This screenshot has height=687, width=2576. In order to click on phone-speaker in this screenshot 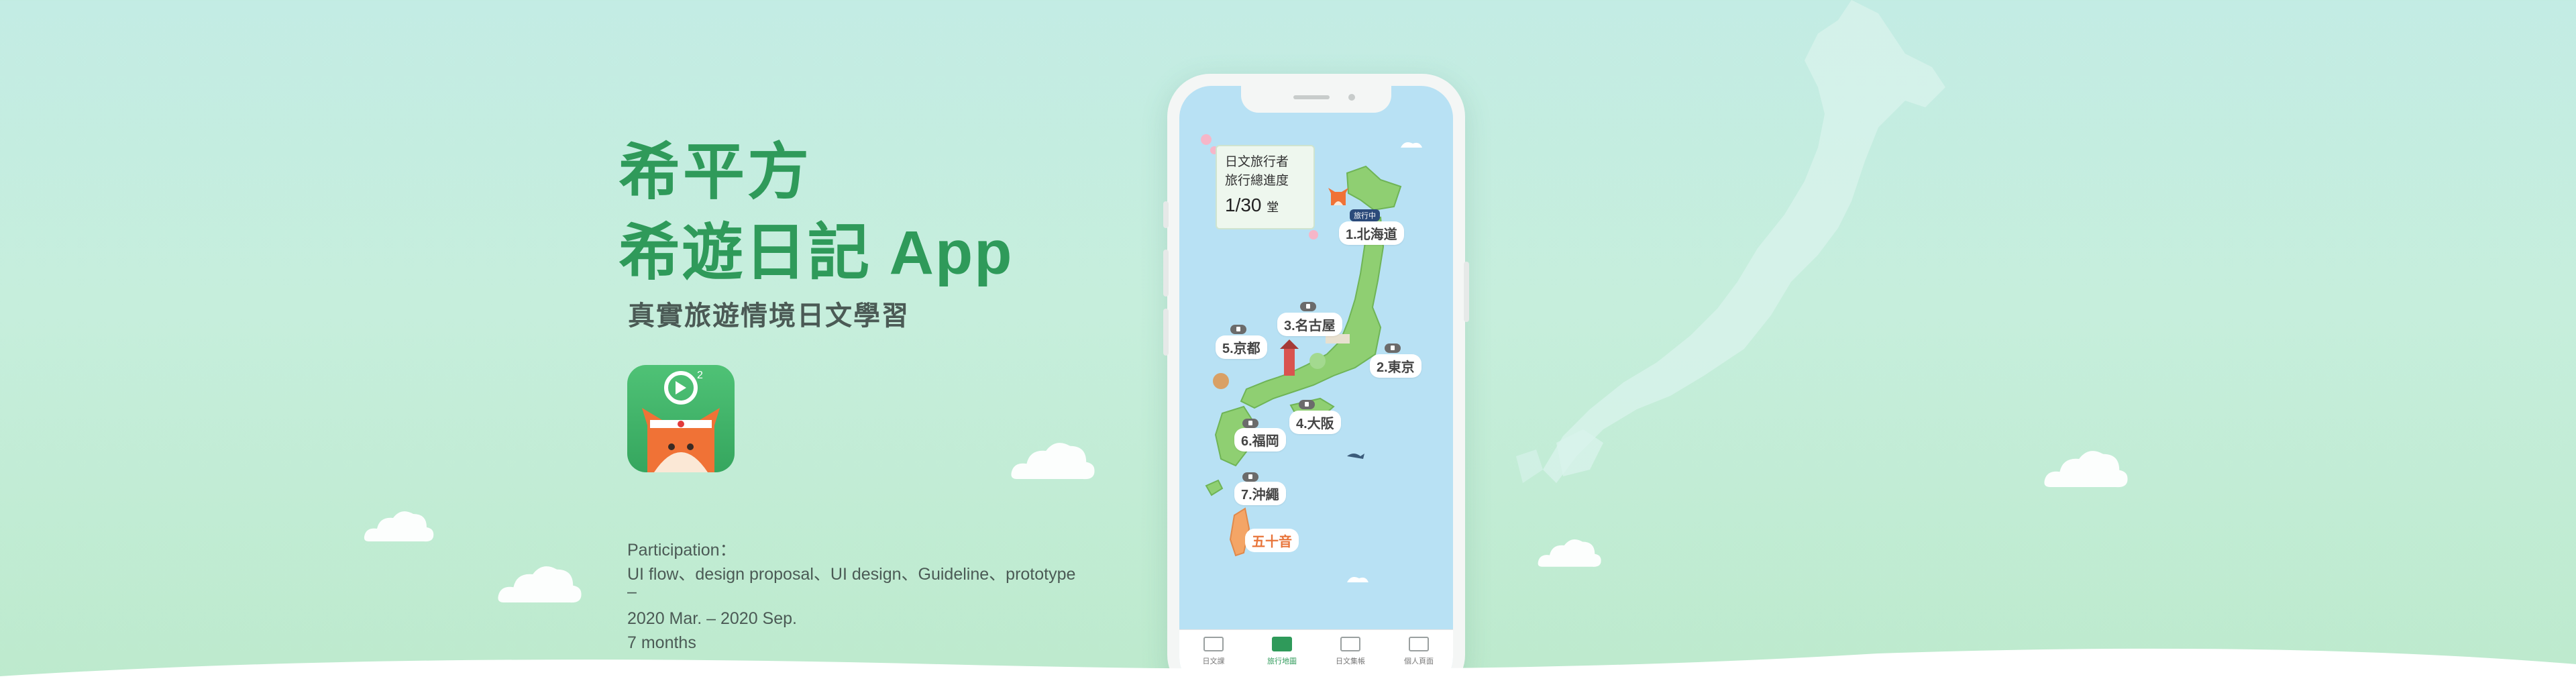, I will do `click(1311, 97)`.